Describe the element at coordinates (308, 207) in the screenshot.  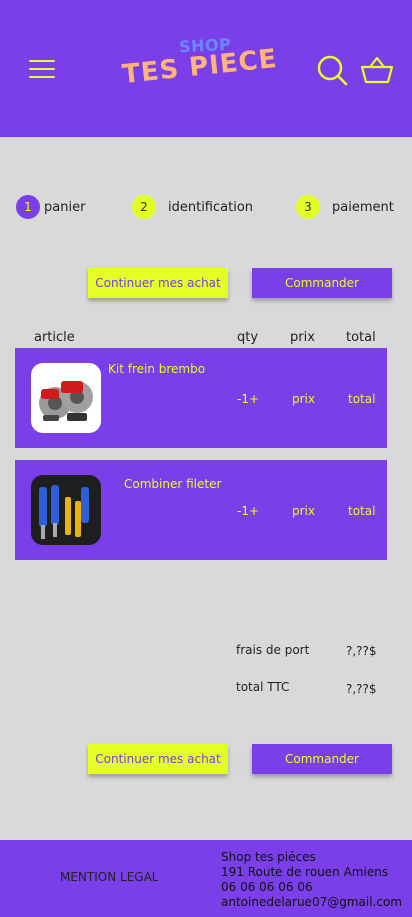
I see `step-number: 3` at that location.